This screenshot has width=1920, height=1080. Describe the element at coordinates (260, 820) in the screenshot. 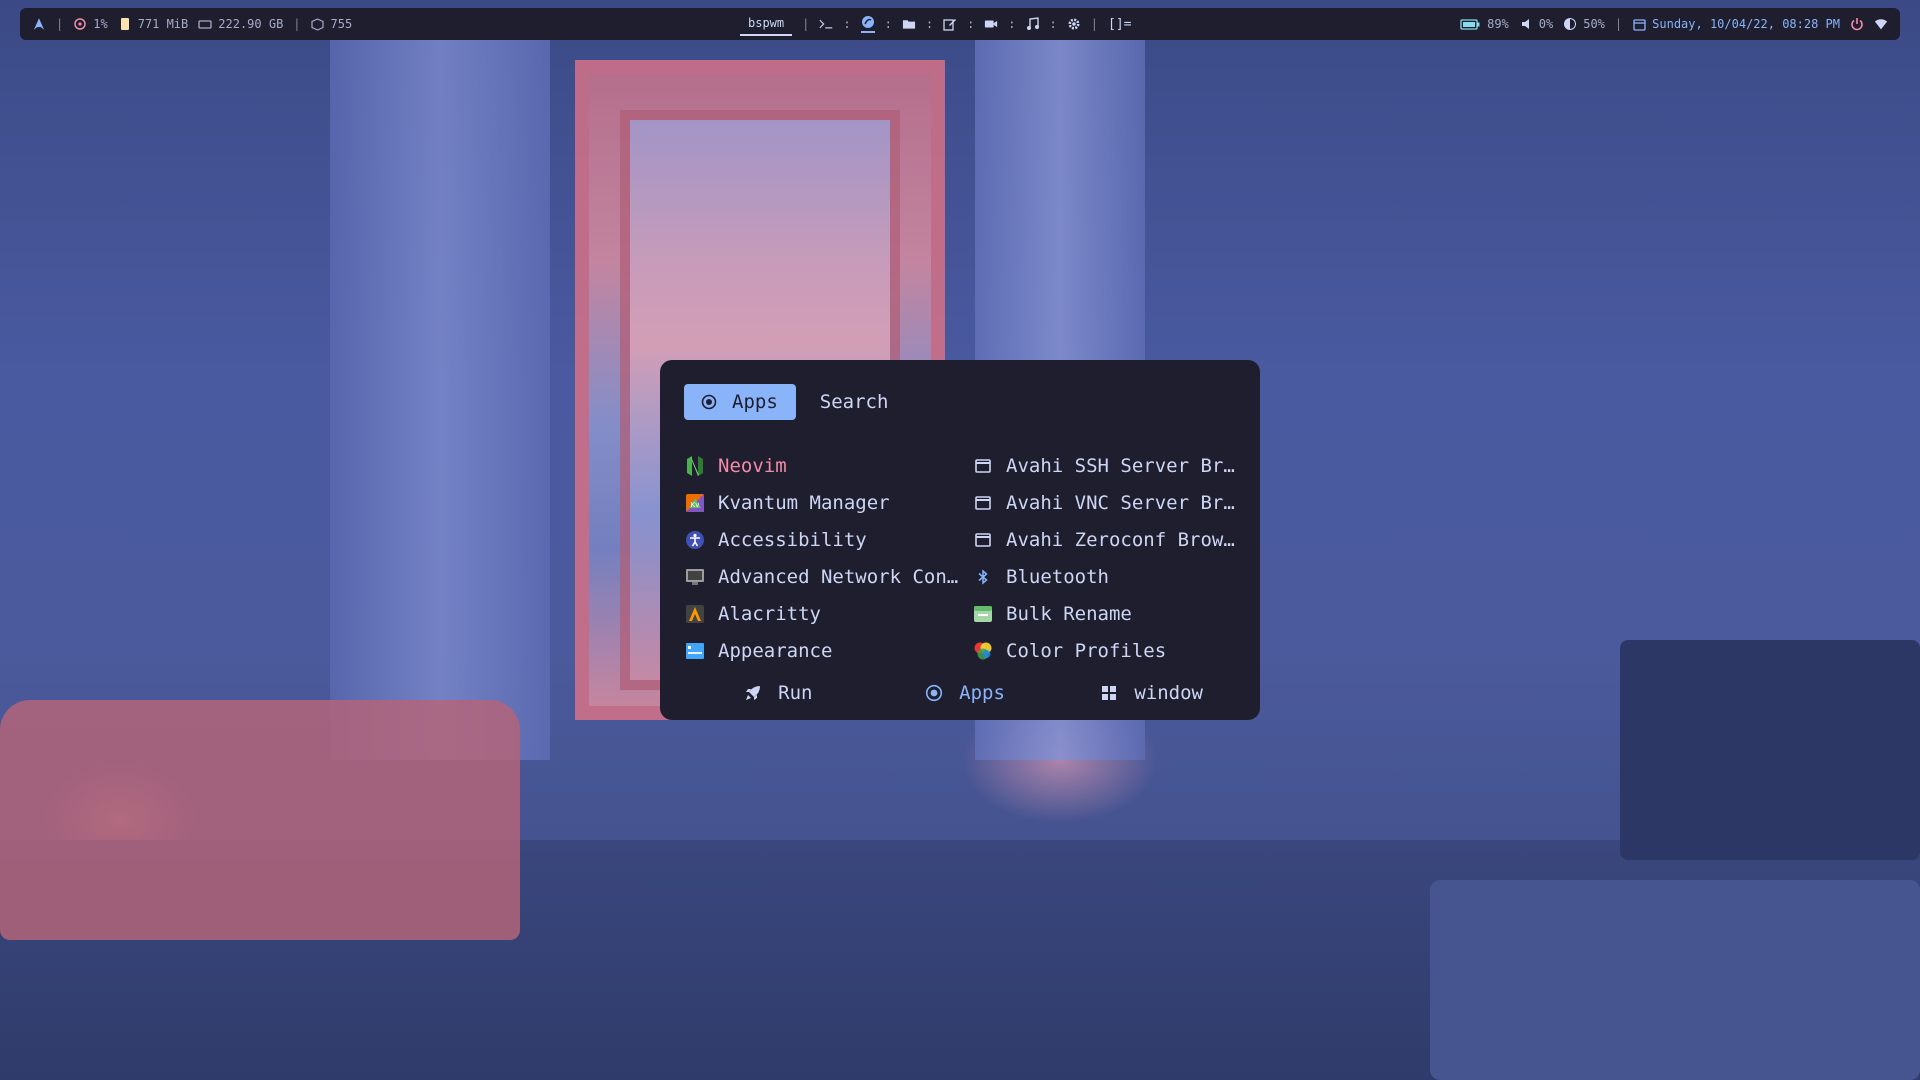

I see `wallpaper-sofa` at that location.